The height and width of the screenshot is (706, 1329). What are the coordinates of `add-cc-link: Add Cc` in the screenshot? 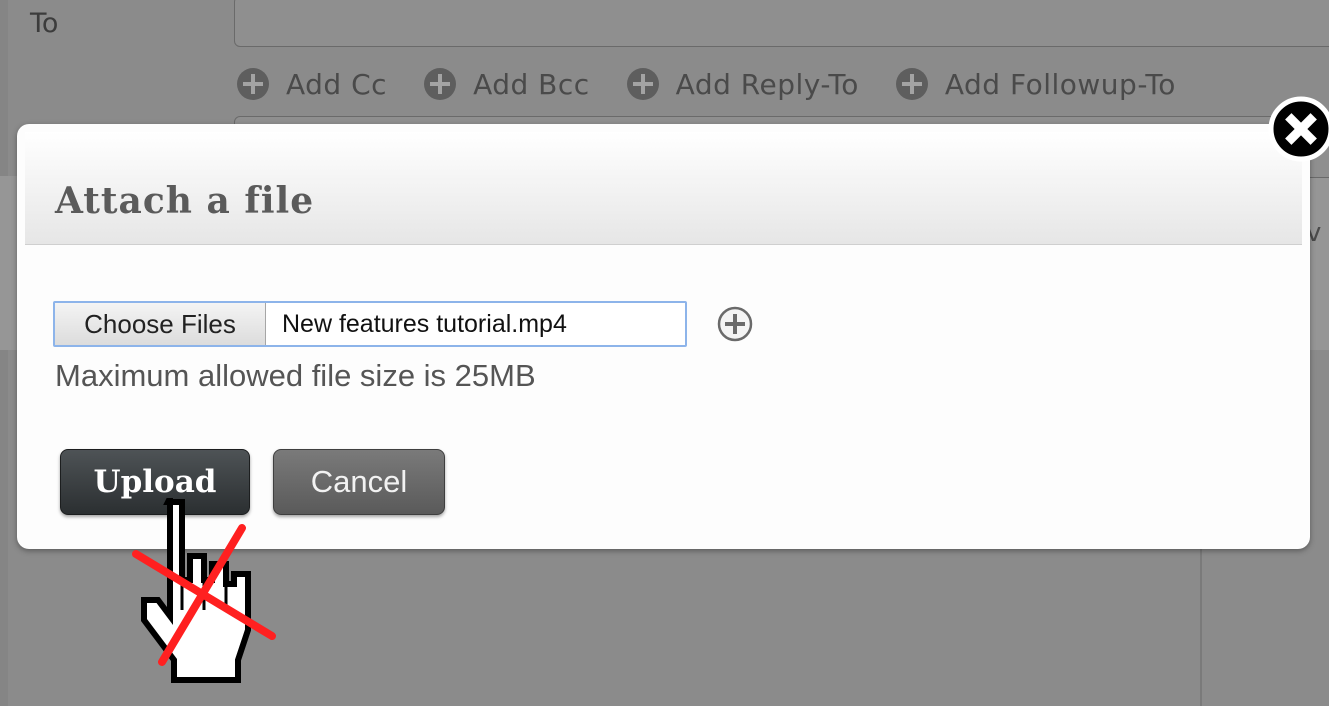 It's located at (311, 84).